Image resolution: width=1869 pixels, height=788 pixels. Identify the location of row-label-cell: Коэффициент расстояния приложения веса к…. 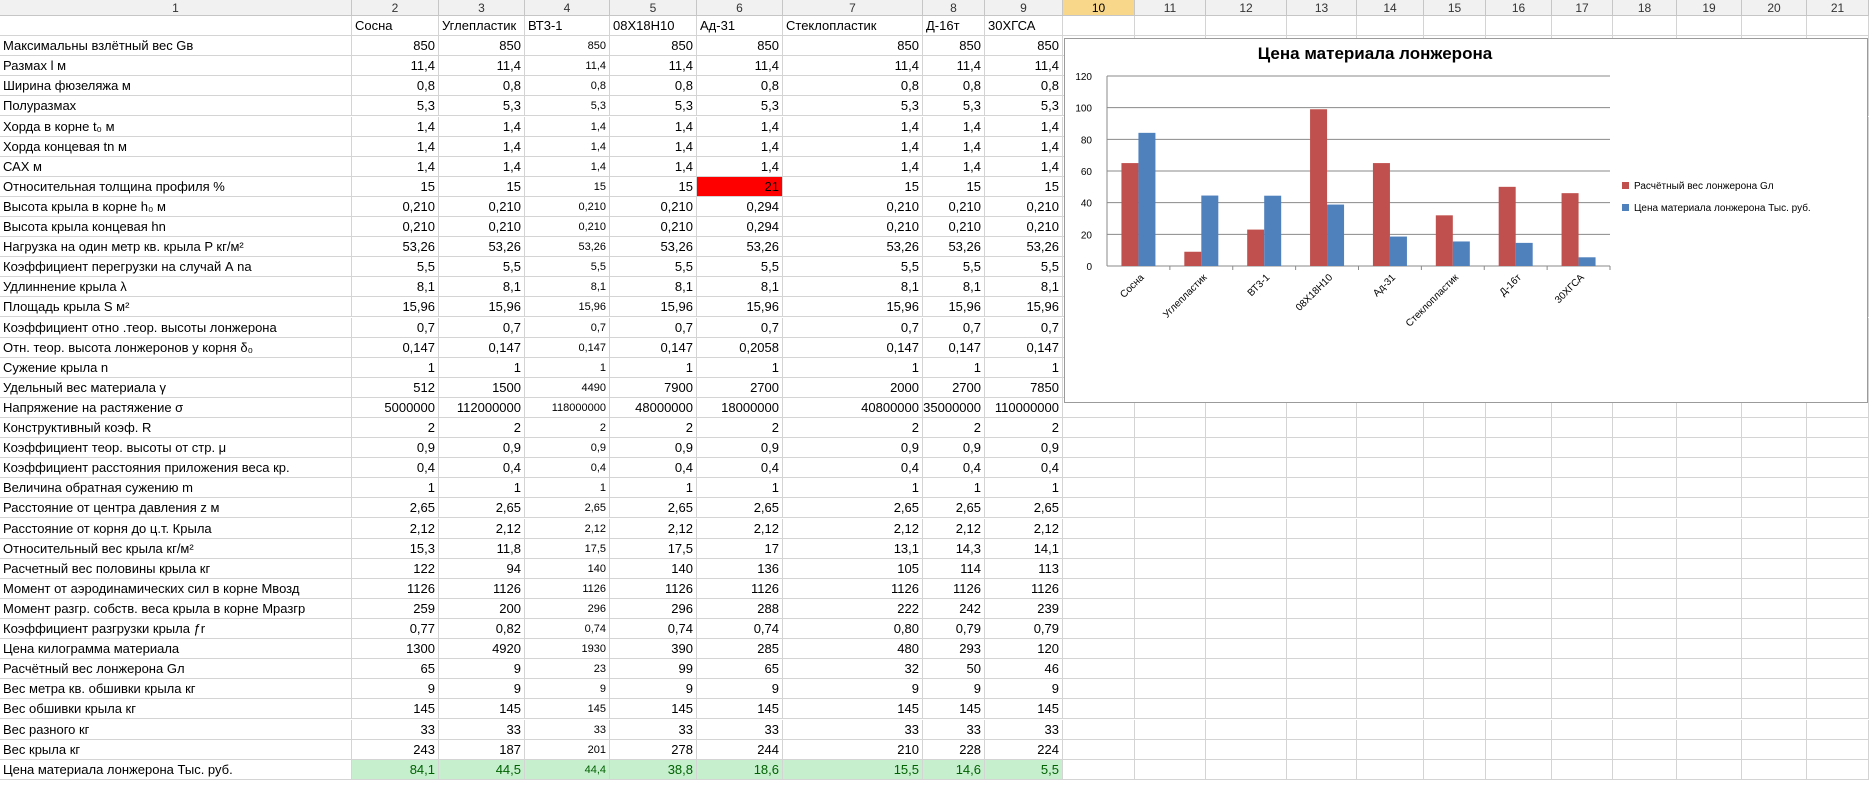
(176, 468).